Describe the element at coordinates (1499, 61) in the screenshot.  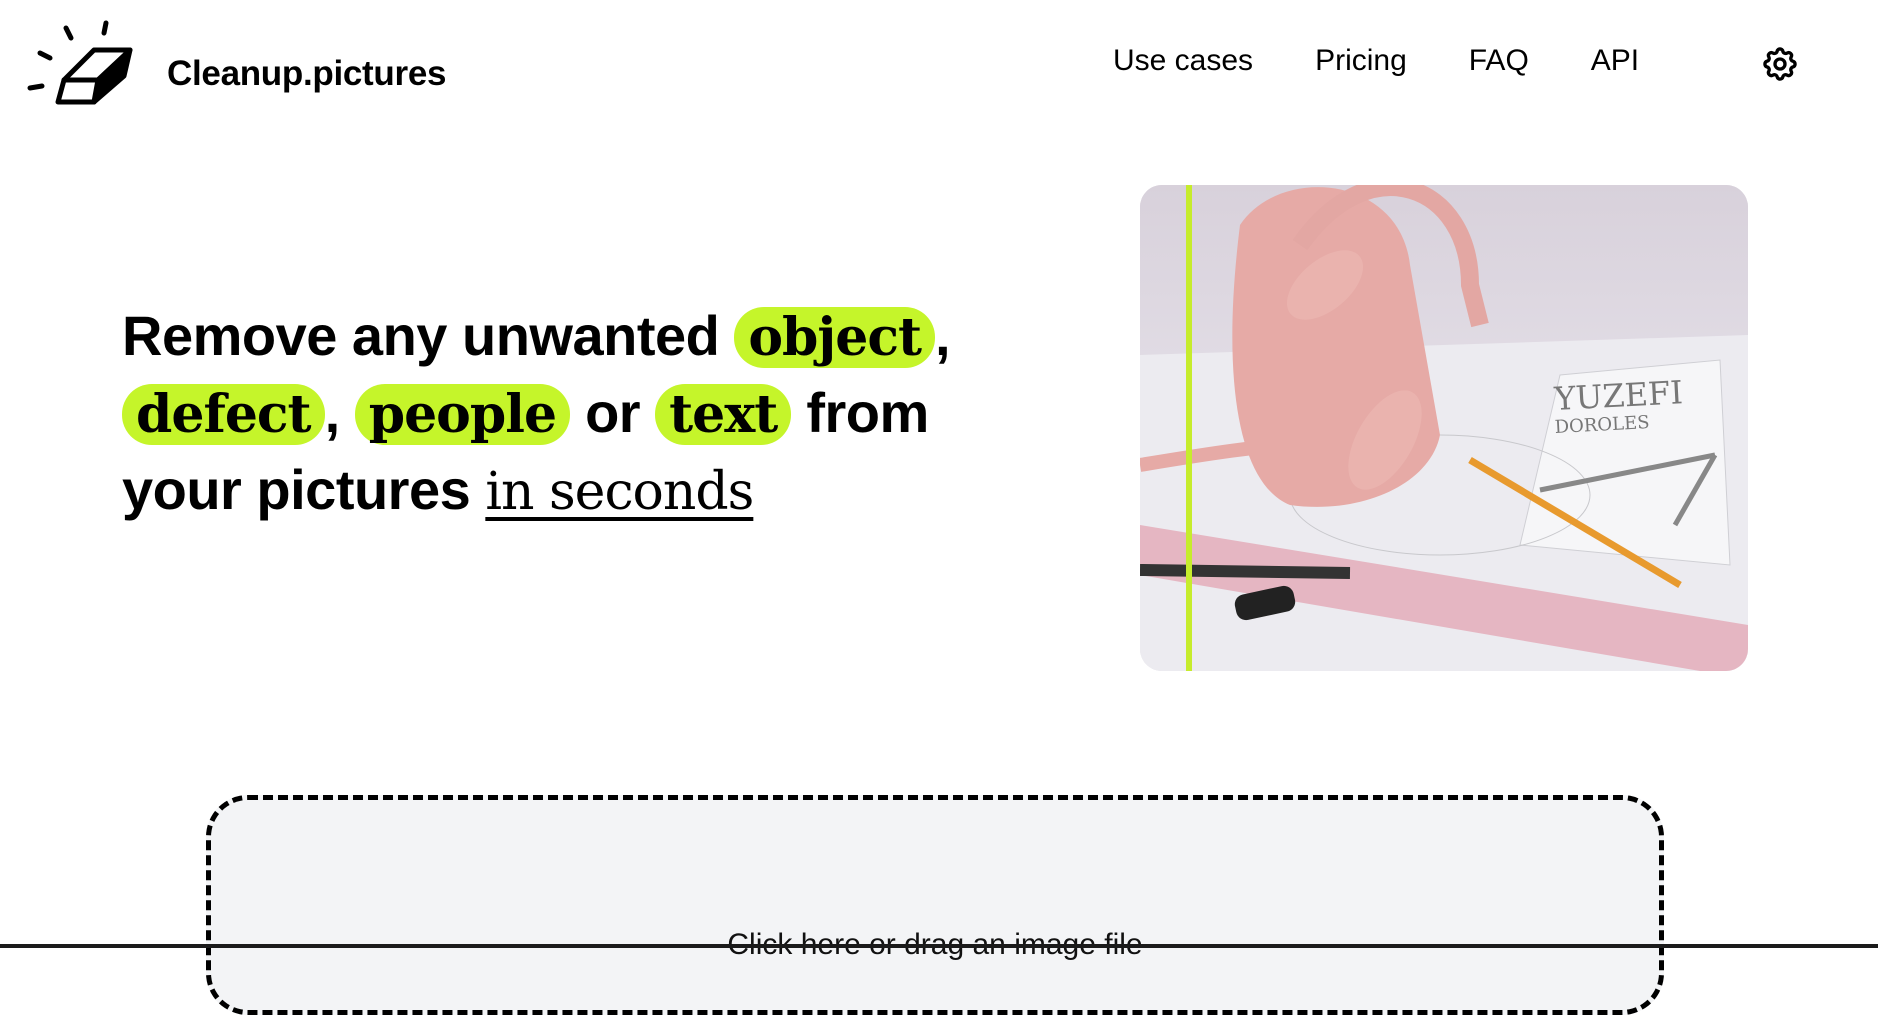
I see `nav-faq: FAQ` at that location.